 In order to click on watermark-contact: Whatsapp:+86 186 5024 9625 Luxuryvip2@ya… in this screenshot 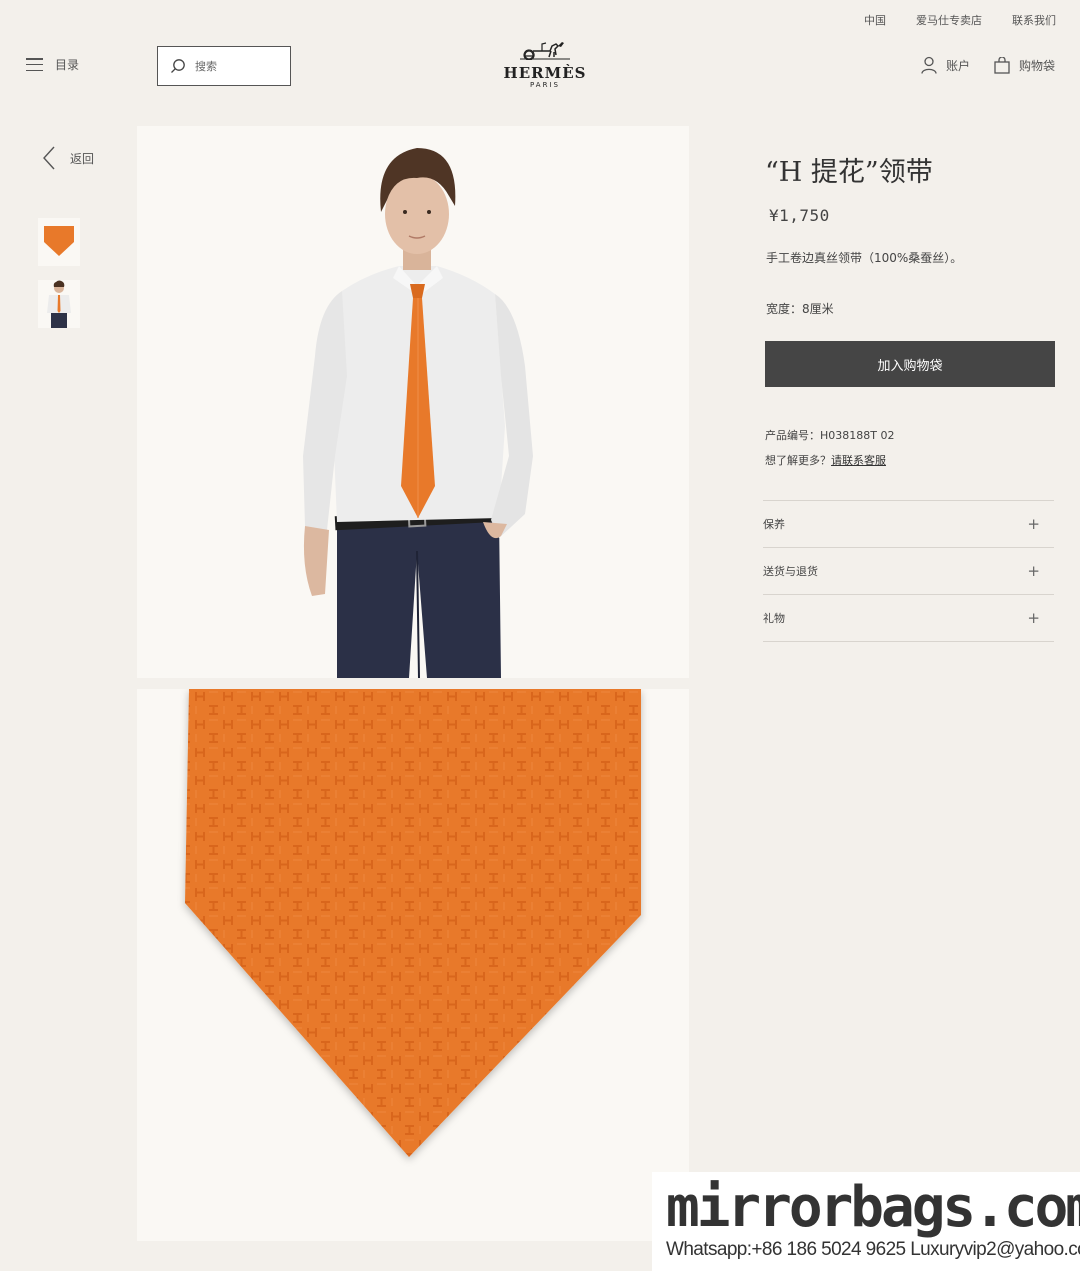, I will do `click(873, 1249)`.